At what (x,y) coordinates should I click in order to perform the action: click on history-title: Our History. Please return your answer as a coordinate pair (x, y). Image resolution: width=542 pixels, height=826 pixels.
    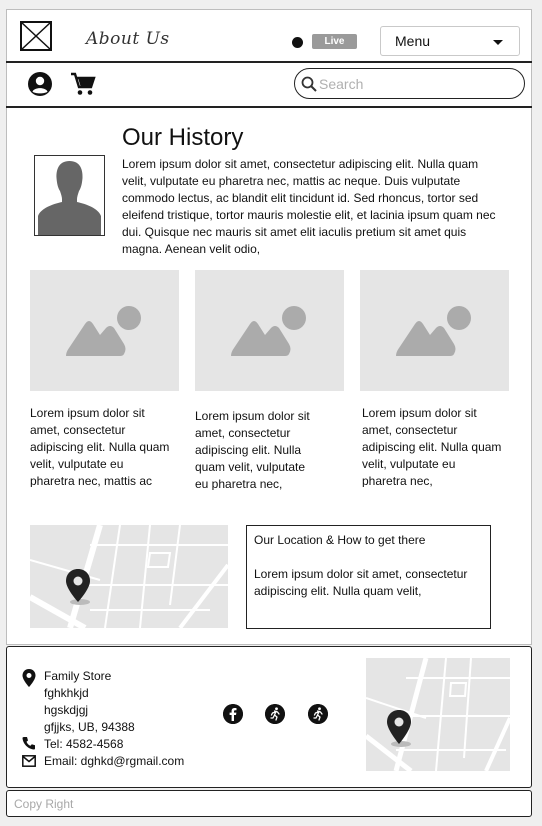
    Looking at the image, I should click on (183, 137).